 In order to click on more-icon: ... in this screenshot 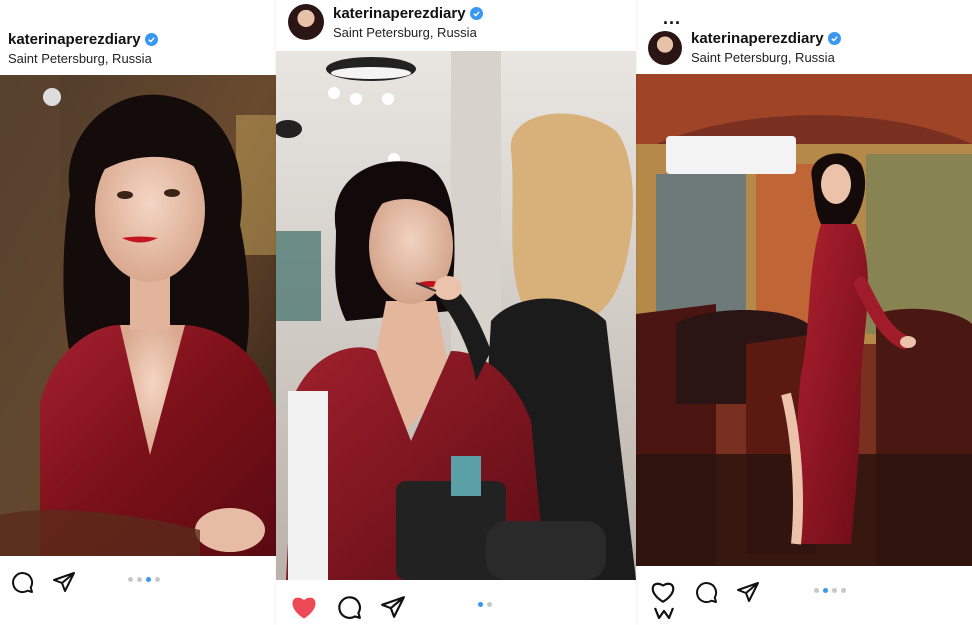, I will do `click(672, 18)`.